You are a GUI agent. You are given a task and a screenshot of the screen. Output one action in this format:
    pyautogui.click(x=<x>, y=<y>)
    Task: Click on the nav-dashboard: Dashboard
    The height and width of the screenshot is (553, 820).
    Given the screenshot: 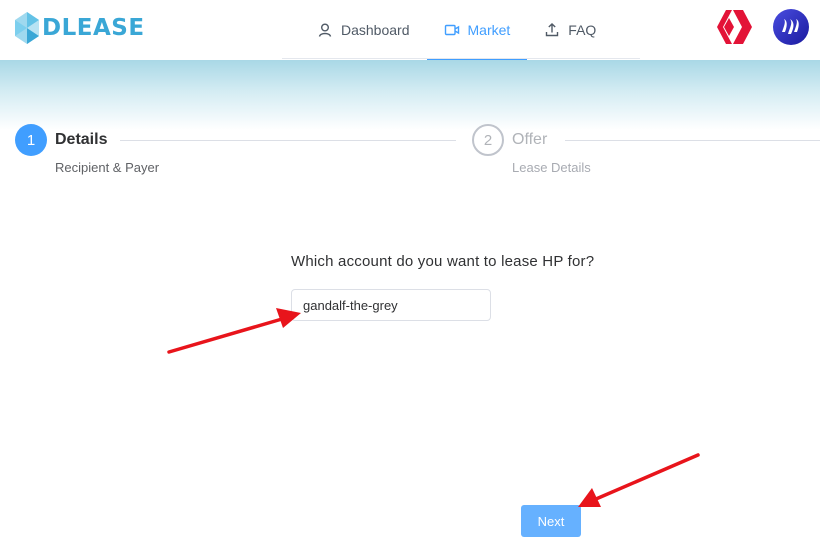 What is the action you would take?
    pyautogui.click(x=363, y=30)
    